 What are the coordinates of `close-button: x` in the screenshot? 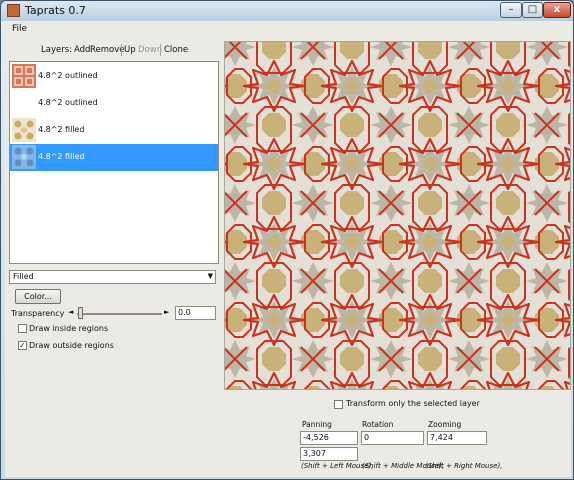 It's located at (557, 10).